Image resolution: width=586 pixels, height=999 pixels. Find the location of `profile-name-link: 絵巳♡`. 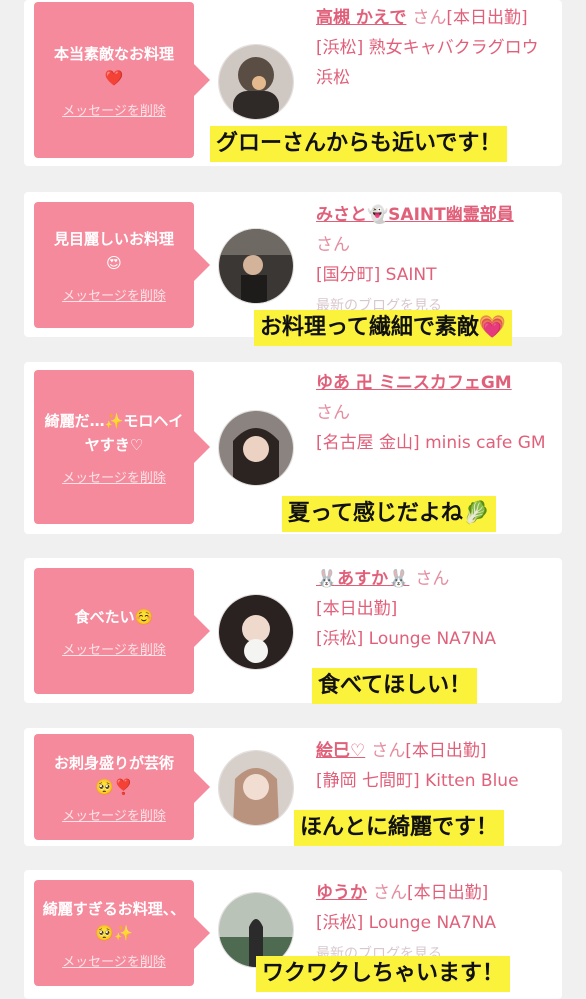

profile-name-link: 絵巳♡ is located at coordinates (340, 751).